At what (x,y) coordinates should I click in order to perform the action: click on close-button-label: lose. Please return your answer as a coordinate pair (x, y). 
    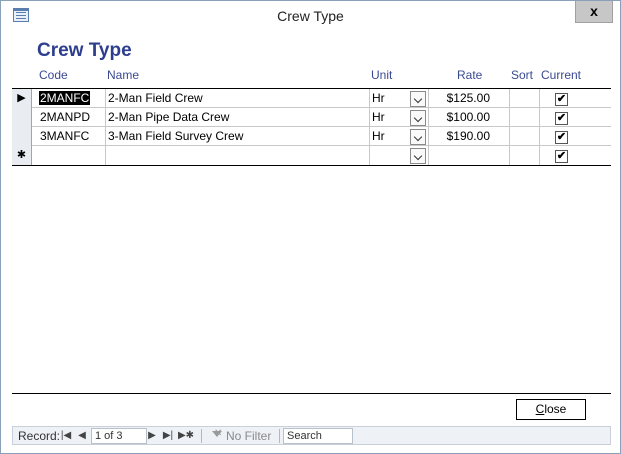
    Looking at the image, I should click on (555, 409).